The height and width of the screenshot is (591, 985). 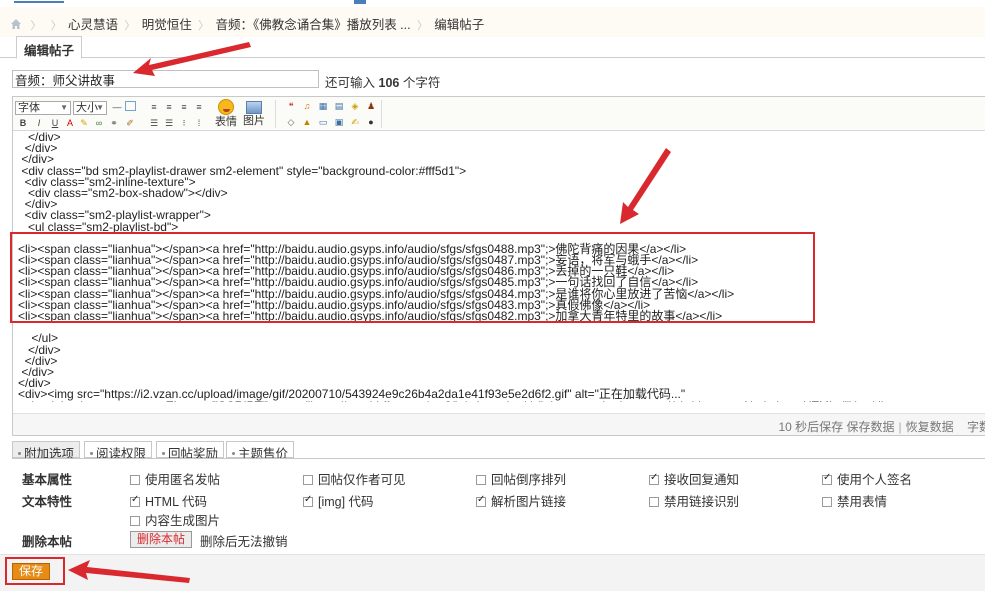 What do you see at coordinates (371, 106) in the screenshot?
I see `hide-icon: ♟` at bounding box center [371, 106].